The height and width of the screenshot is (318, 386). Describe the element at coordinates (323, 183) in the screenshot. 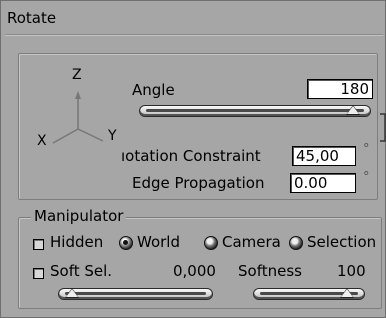

I see `edge-propagation-field` at that location.